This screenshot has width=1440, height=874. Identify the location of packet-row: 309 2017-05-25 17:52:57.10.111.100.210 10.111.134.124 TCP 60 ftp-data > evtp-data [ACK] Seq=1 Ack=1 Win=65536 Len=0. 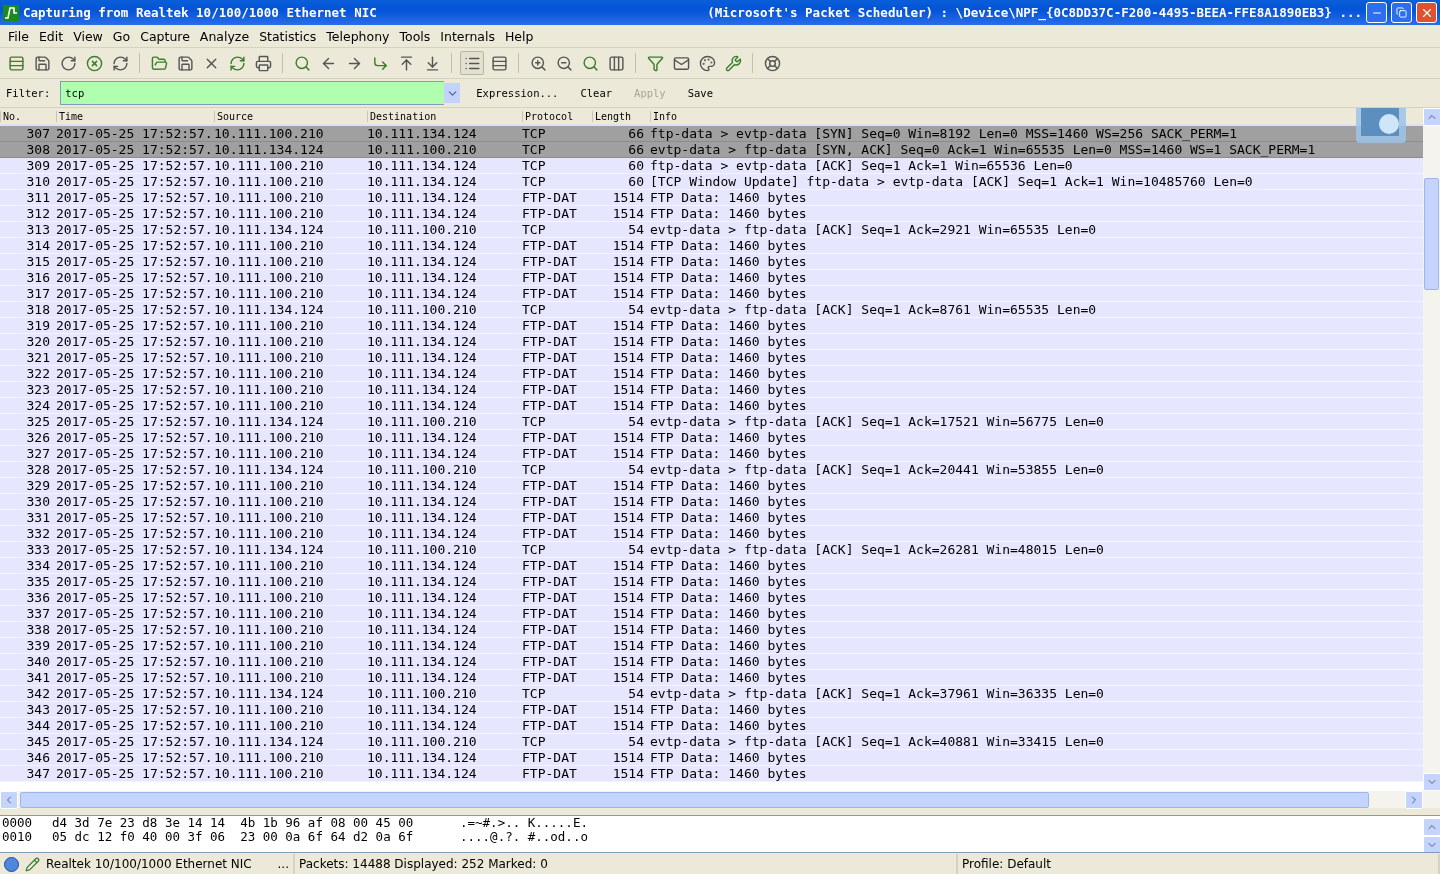
(711, 166).